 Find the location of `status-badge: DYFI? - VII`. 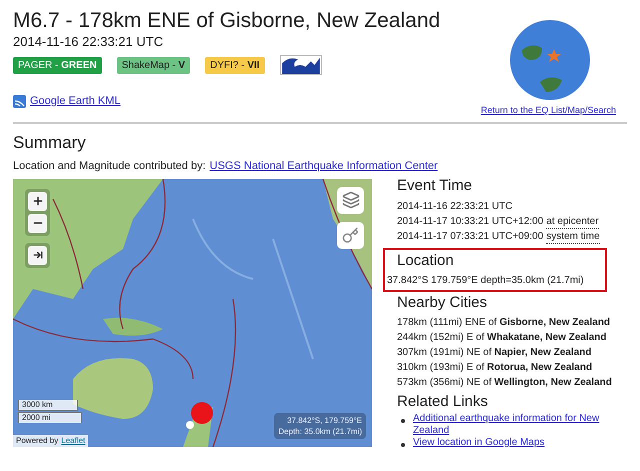

status-badge: DYFI? - VII is located at coordinates (235, 65).